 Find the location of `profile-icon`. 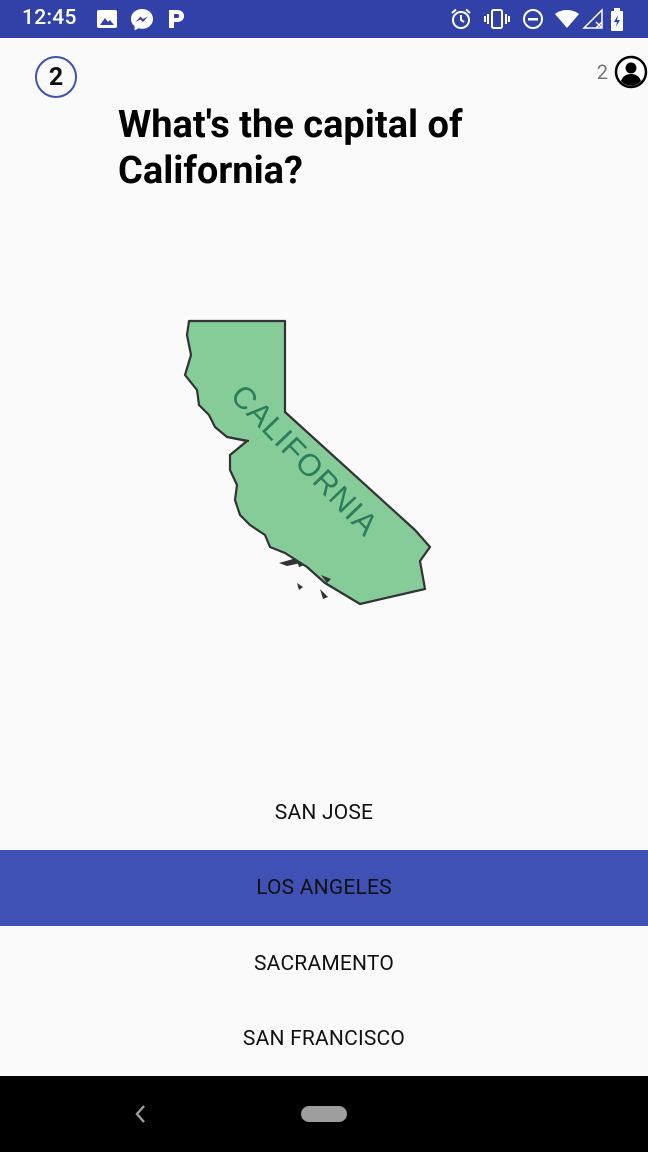

profile-icon is located at coordinates (631, 74).